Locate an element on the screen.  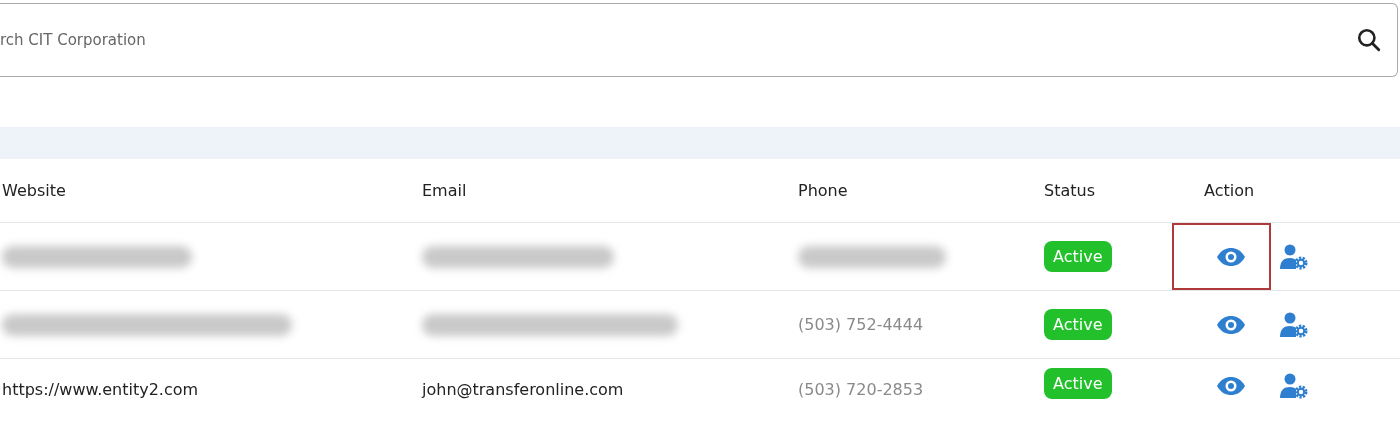
table-cell: john@transferonline.com is located at coordinates (523, 389).